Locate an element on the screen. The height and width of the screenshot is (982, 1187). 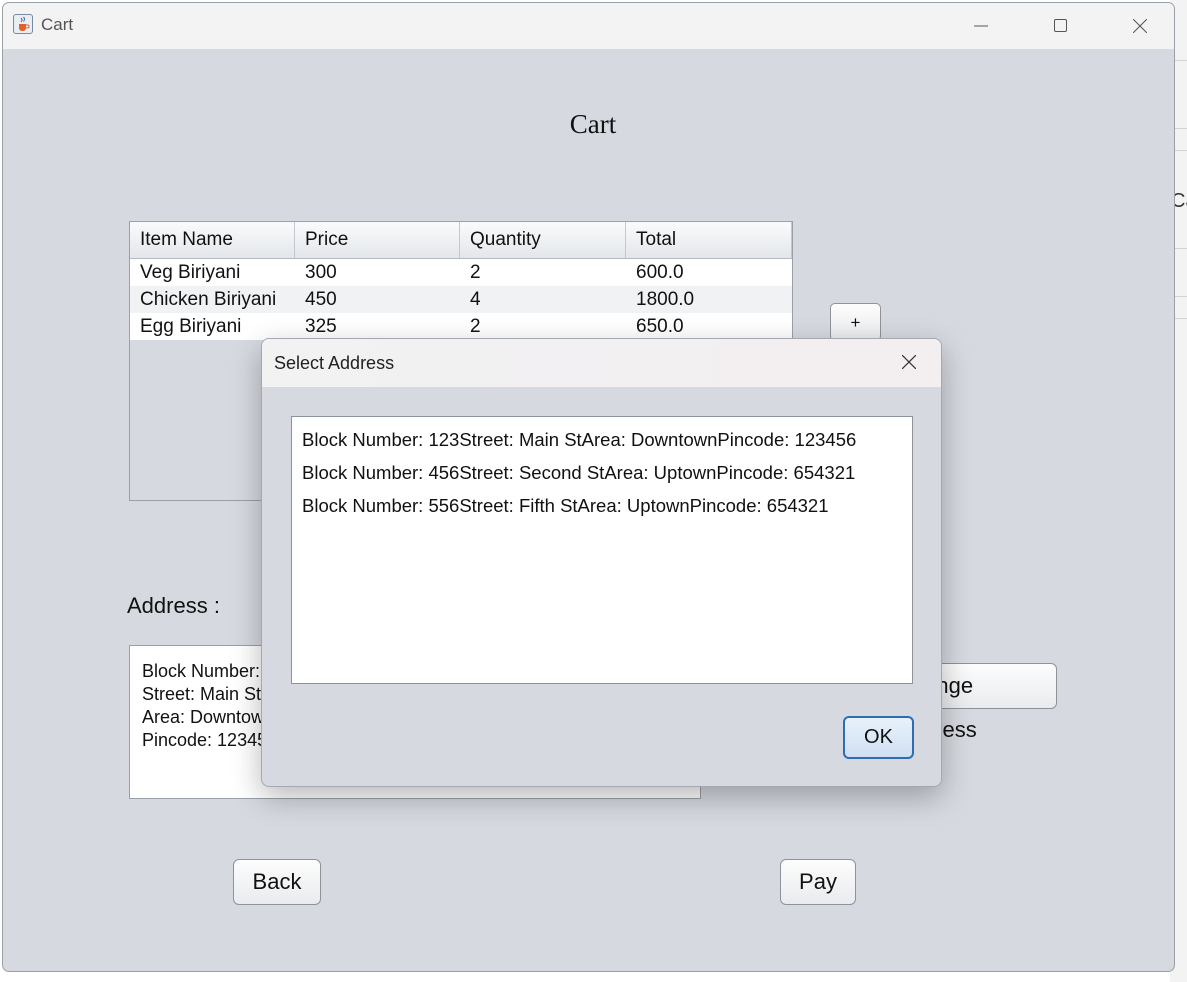
minimize-icon is located at coordinates (981, 26).